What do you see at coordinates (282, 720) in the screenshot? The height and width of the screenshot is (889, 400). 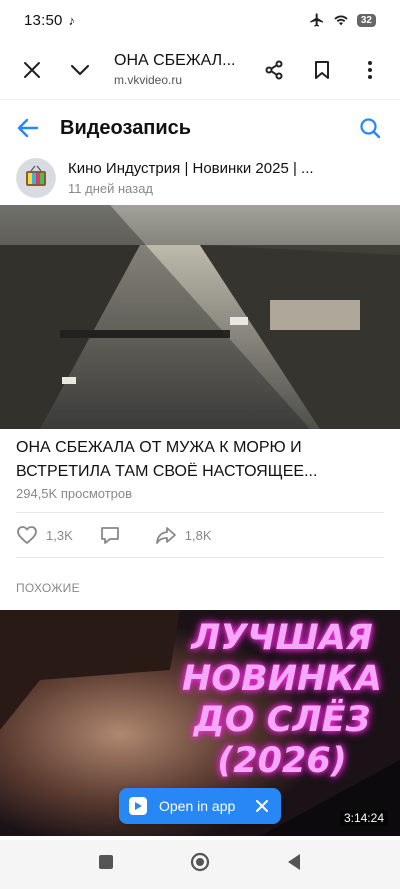 I see `overlay-line-3: ДО СЛЁЗ` at bounding box center [282, 720].